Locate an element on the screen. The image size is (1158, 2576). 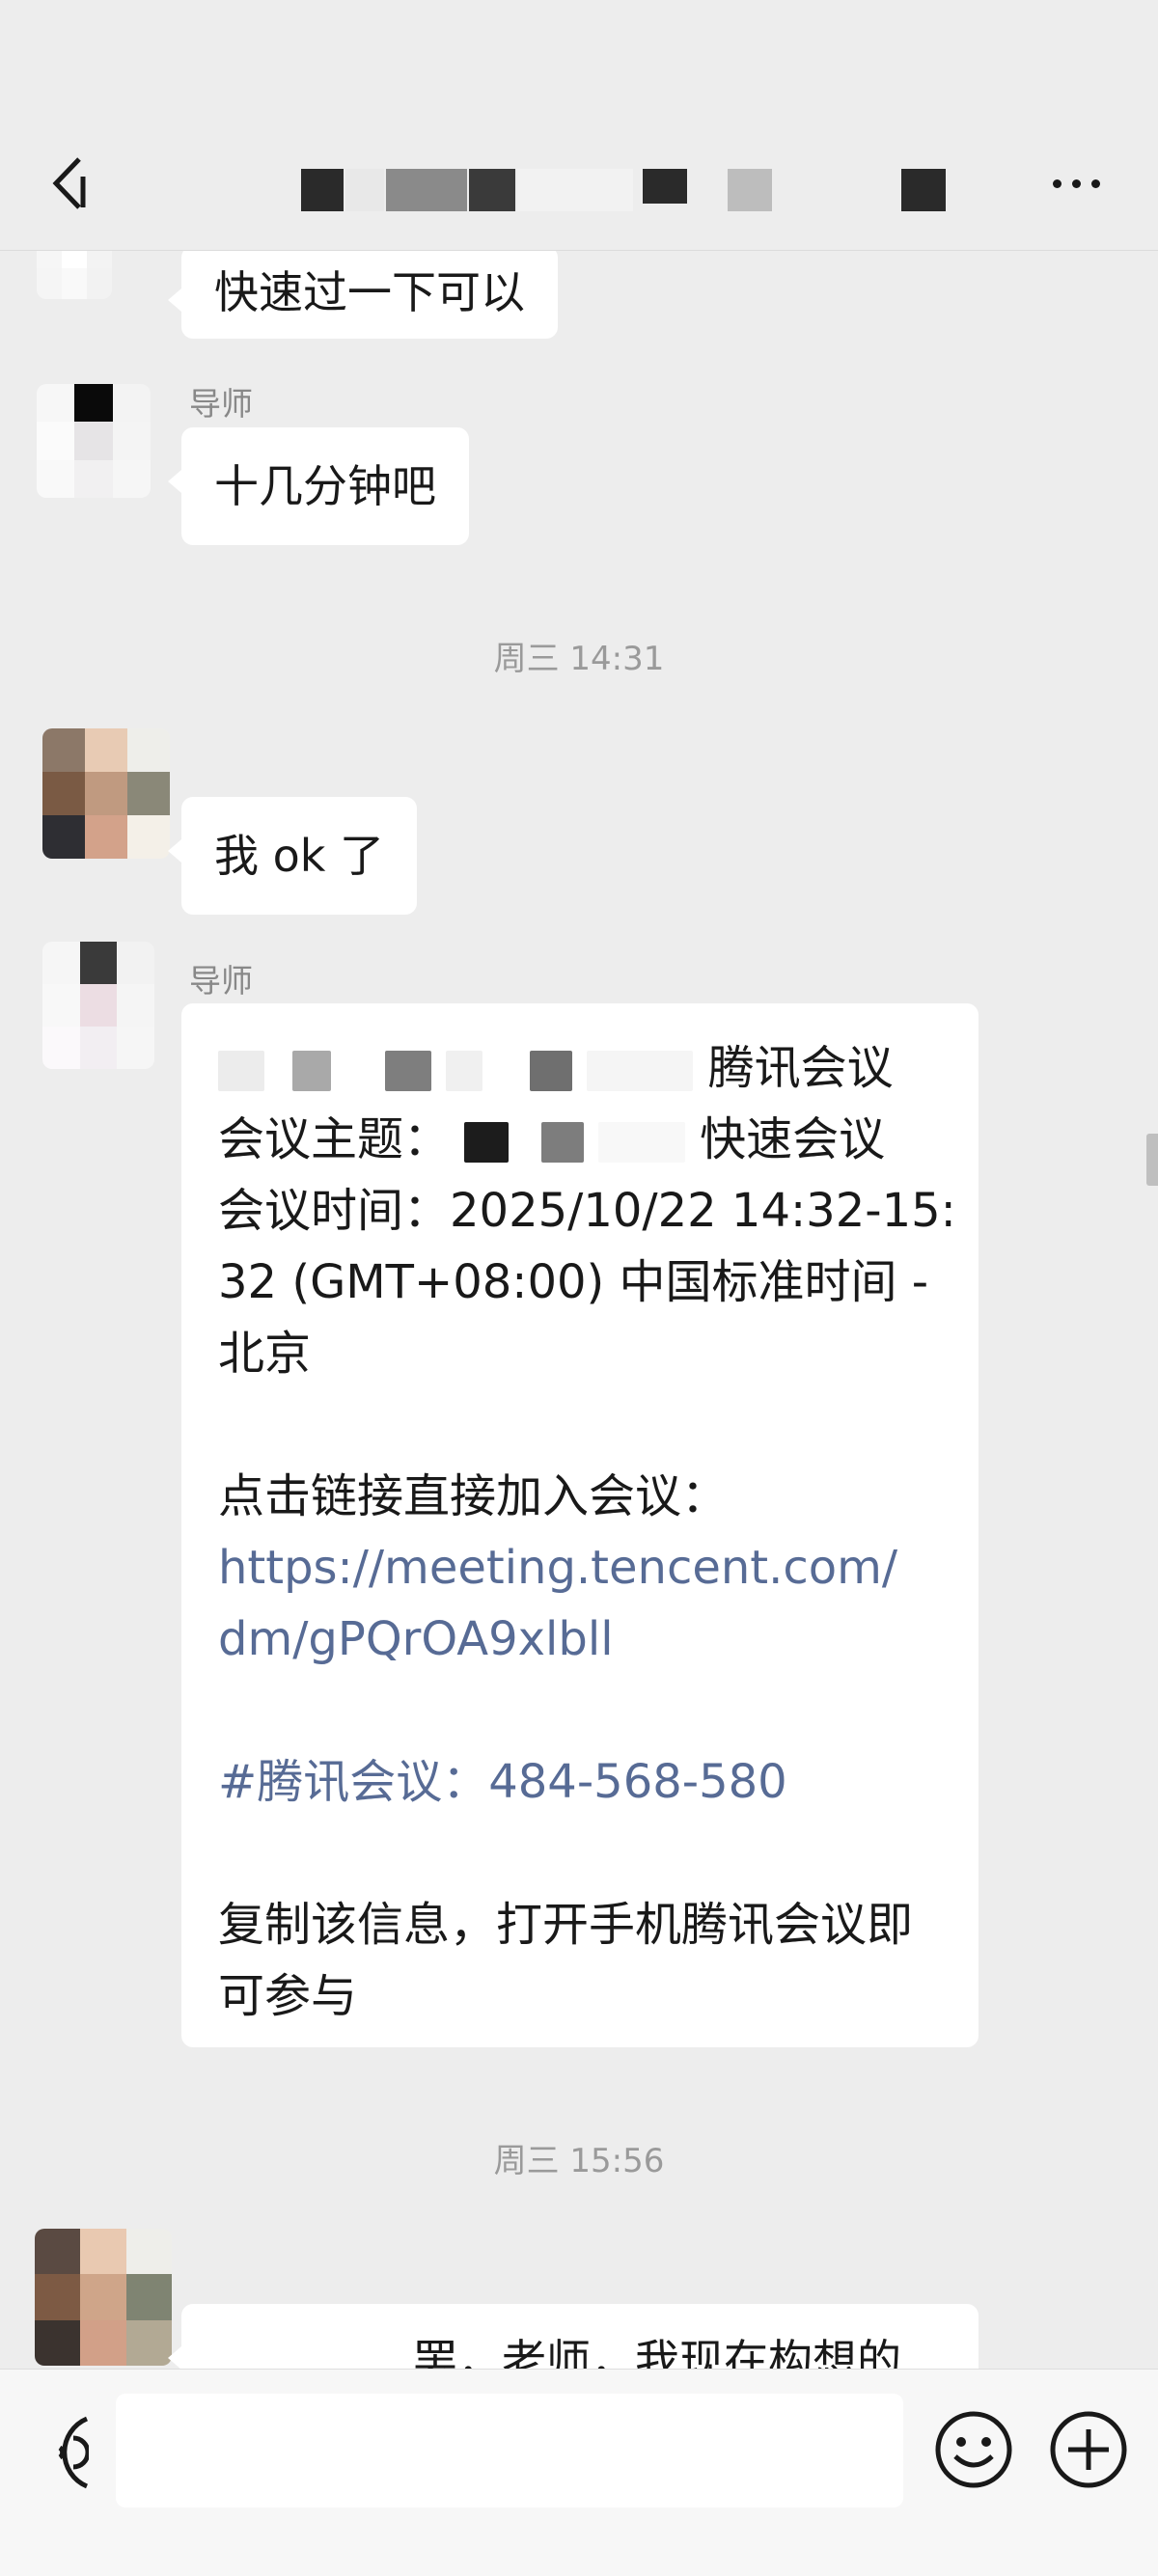
plus-circle-icon is located at coordinates (1088, 2450).